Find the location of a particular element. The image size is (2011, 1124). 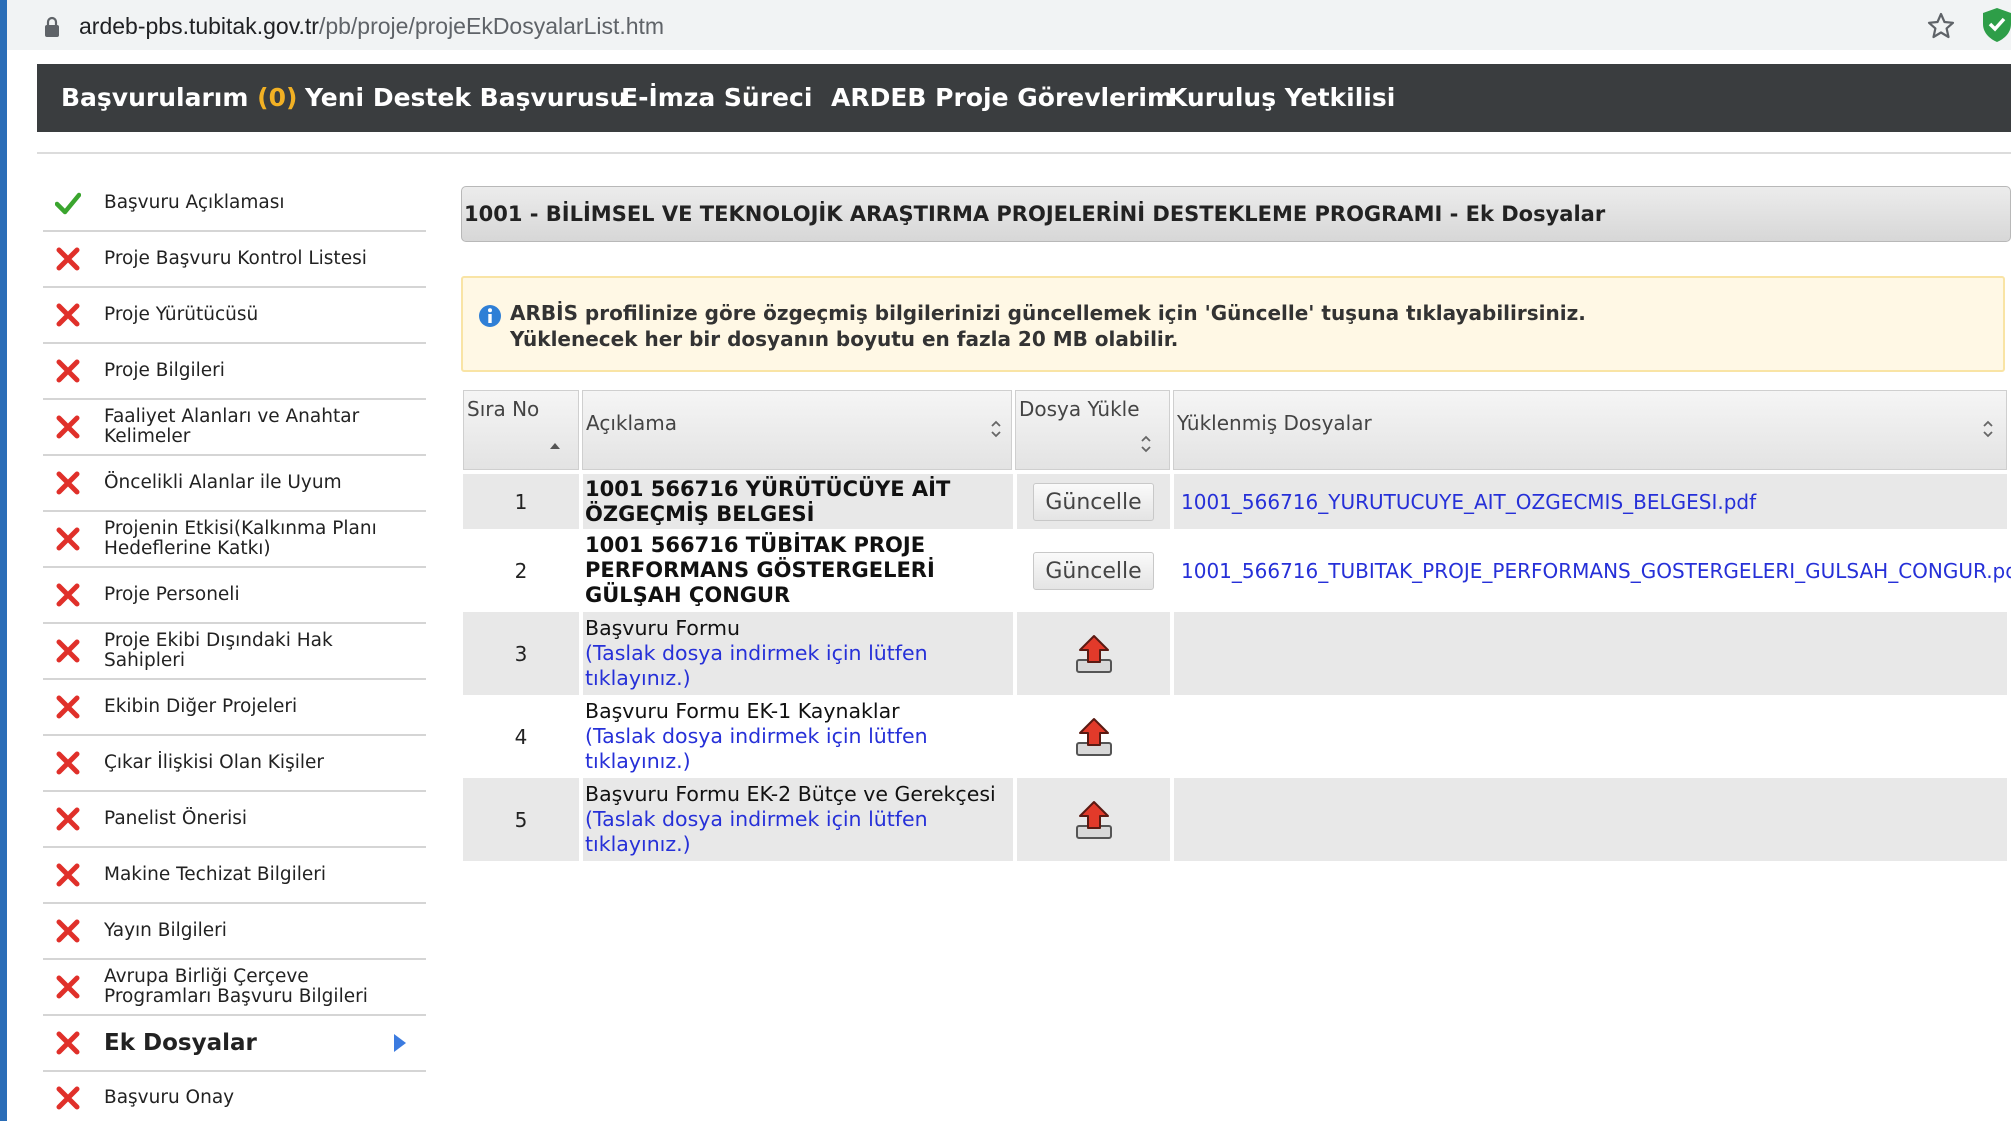

sidebar-item-label: Ek Dosyalar is located at coordinates (180, 1043).